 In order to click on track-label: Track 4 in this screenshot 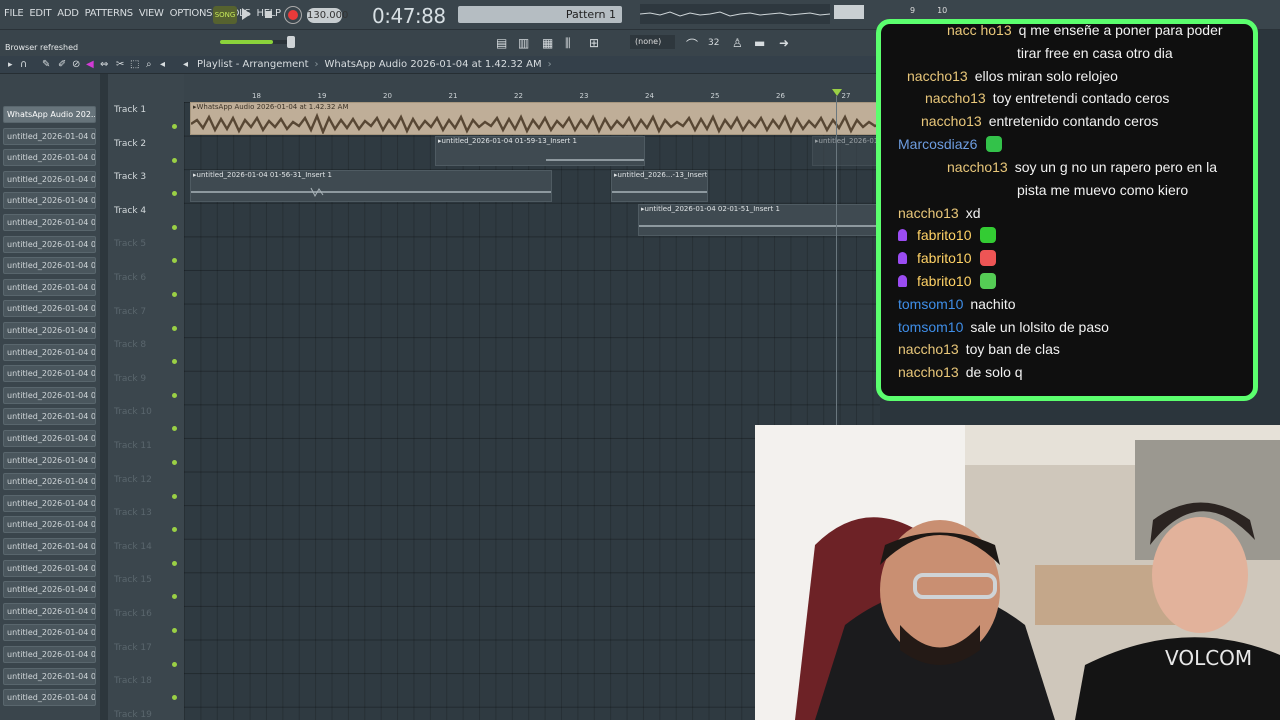, I will do `click(130, 211)`.